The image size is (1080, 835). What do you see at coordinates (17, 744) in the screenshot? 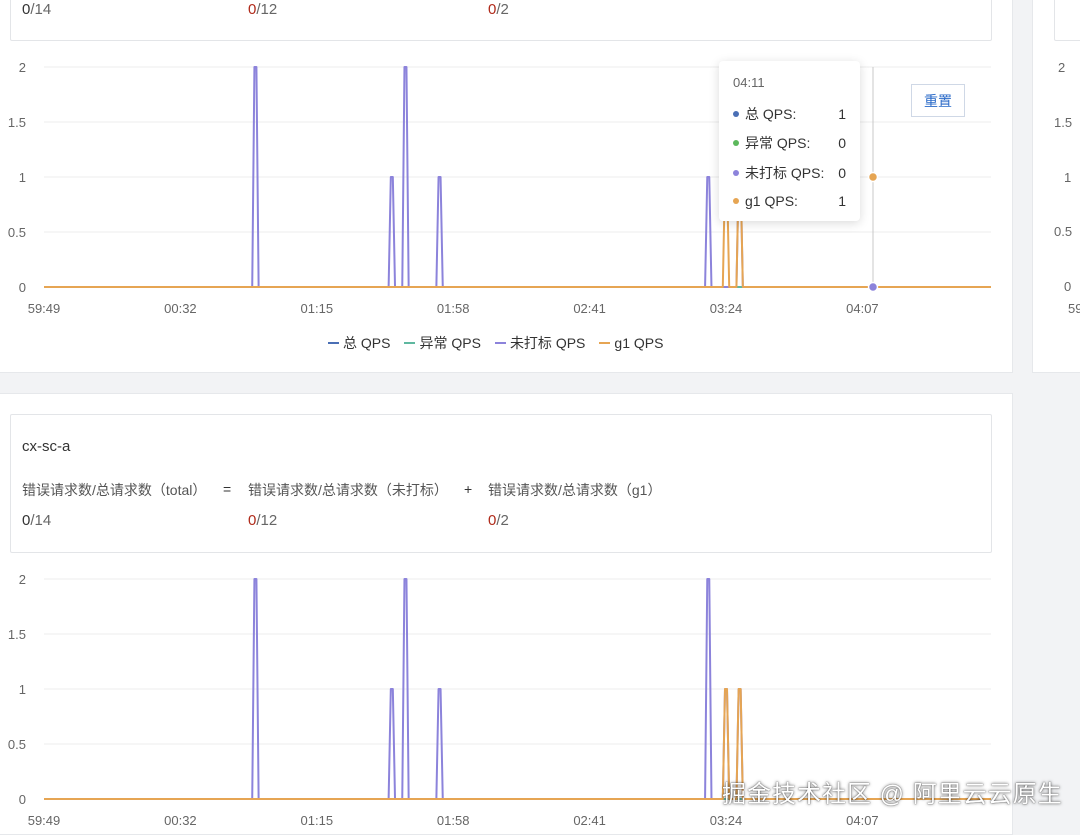
I see `bottom-chart-y-tick-3: 0.5` at bounding box center [17, 744].